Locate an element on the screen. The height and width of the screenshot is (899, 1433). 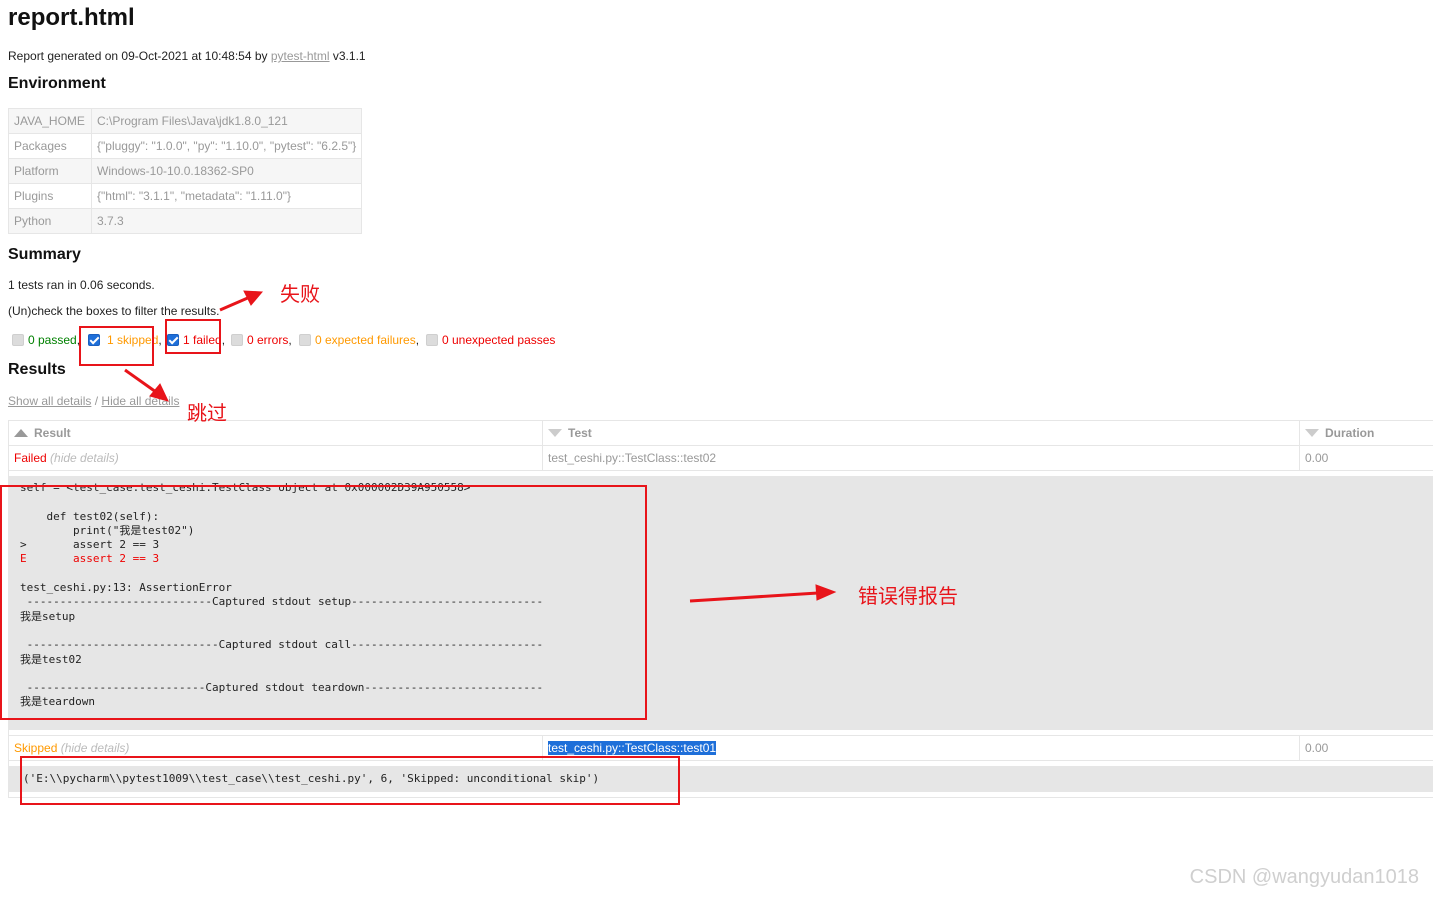
annotation-fail-label: 失败 is located at coordinates (300, 294).